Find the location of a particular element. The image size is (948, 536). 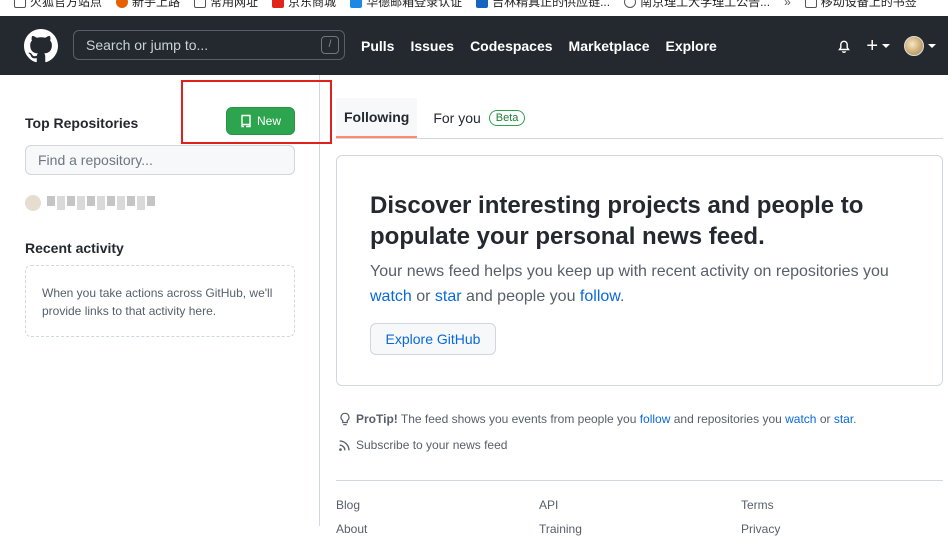

top-repositories-title: Top Repositories is located at coordinates (82, 123).